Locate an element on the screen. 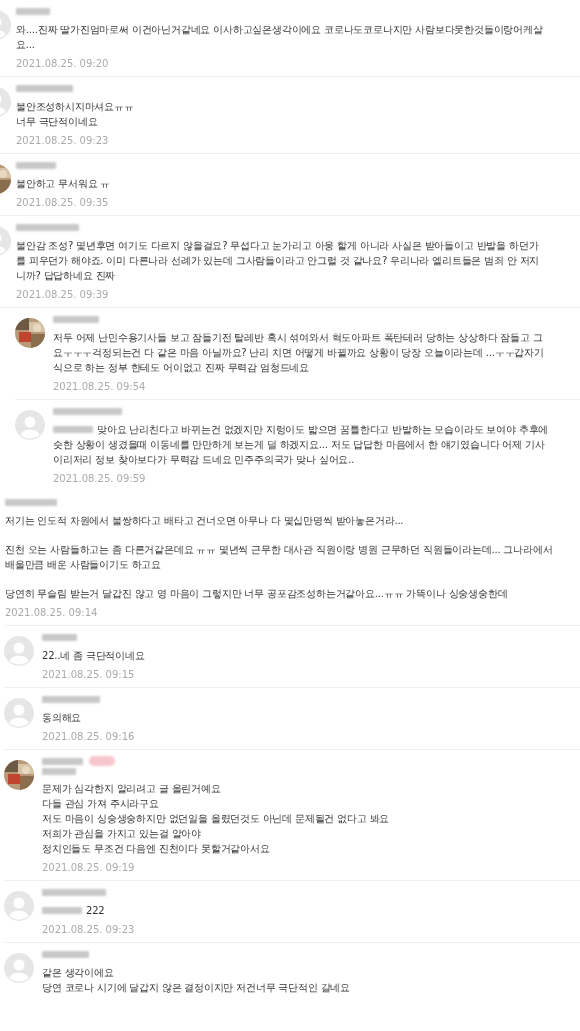 This screenshot has height=1031, width=580. comment-text: 이리저리 정보 찾아보다가 무력감 드네요 민주주의국가 맞나 싶어요.. is located at coordinates (204, 460).